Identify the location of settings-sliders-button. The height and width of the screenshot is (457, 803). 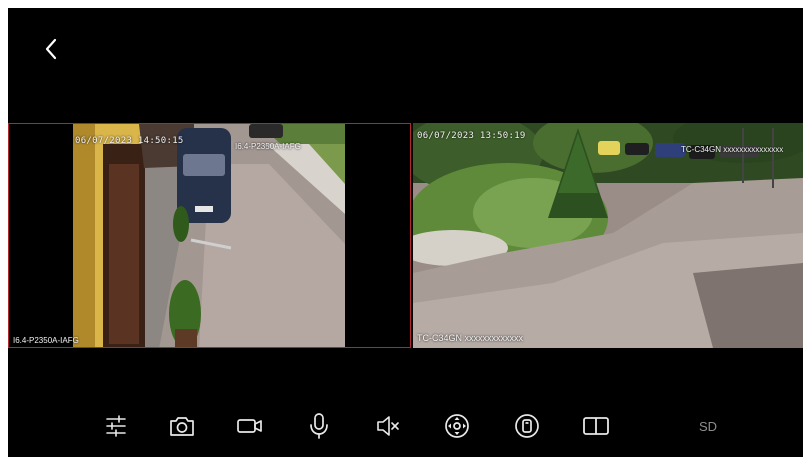
(116, 426).